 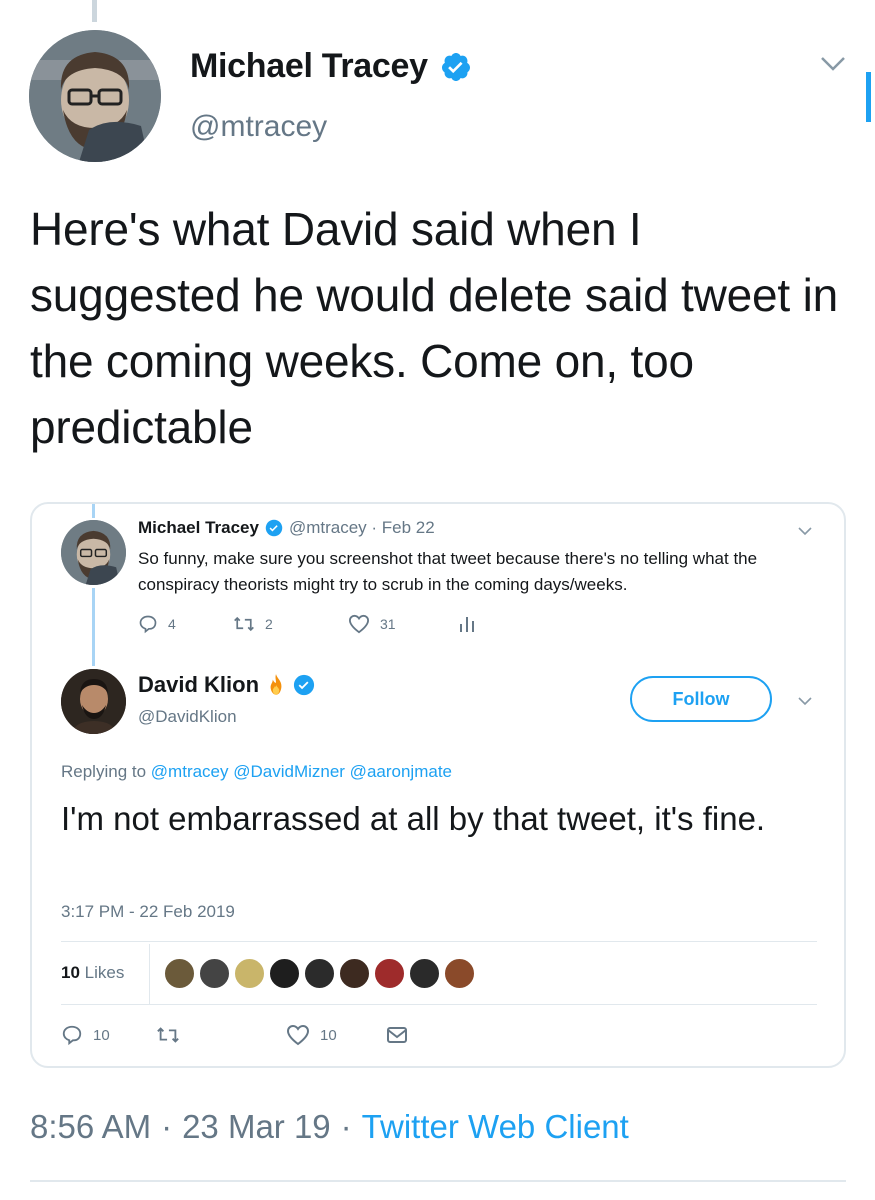 I want to click on reply-actions: 10 10, so click(x=234, y=1035).